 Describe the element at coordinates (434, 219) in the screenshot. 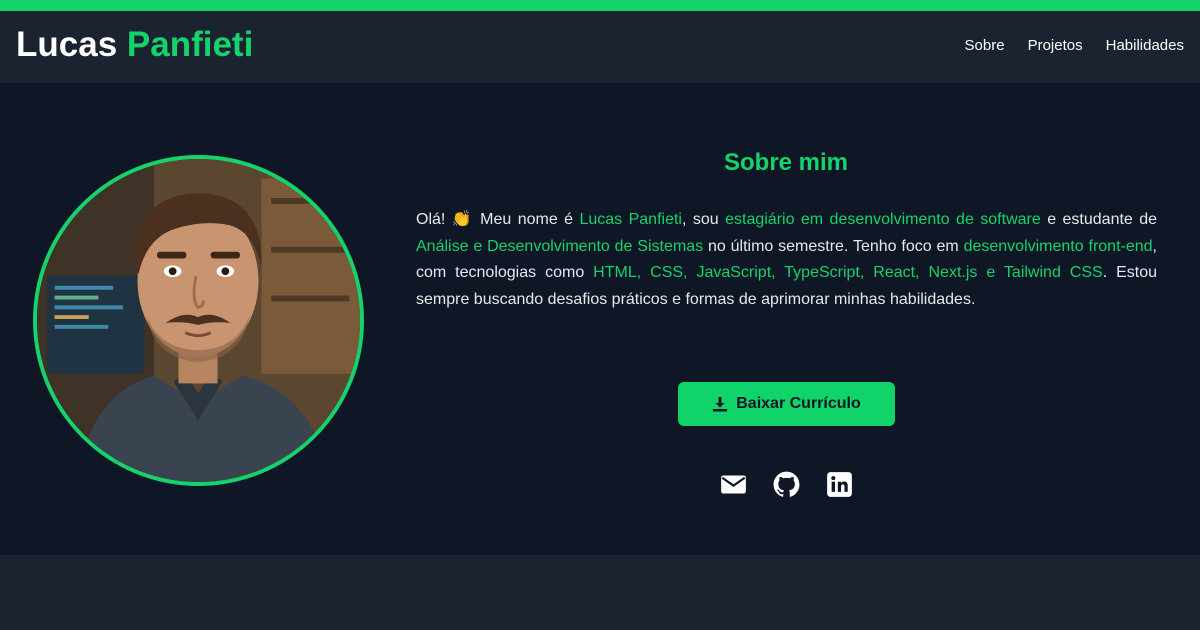

I see `bio-text: Olá!` at that location.